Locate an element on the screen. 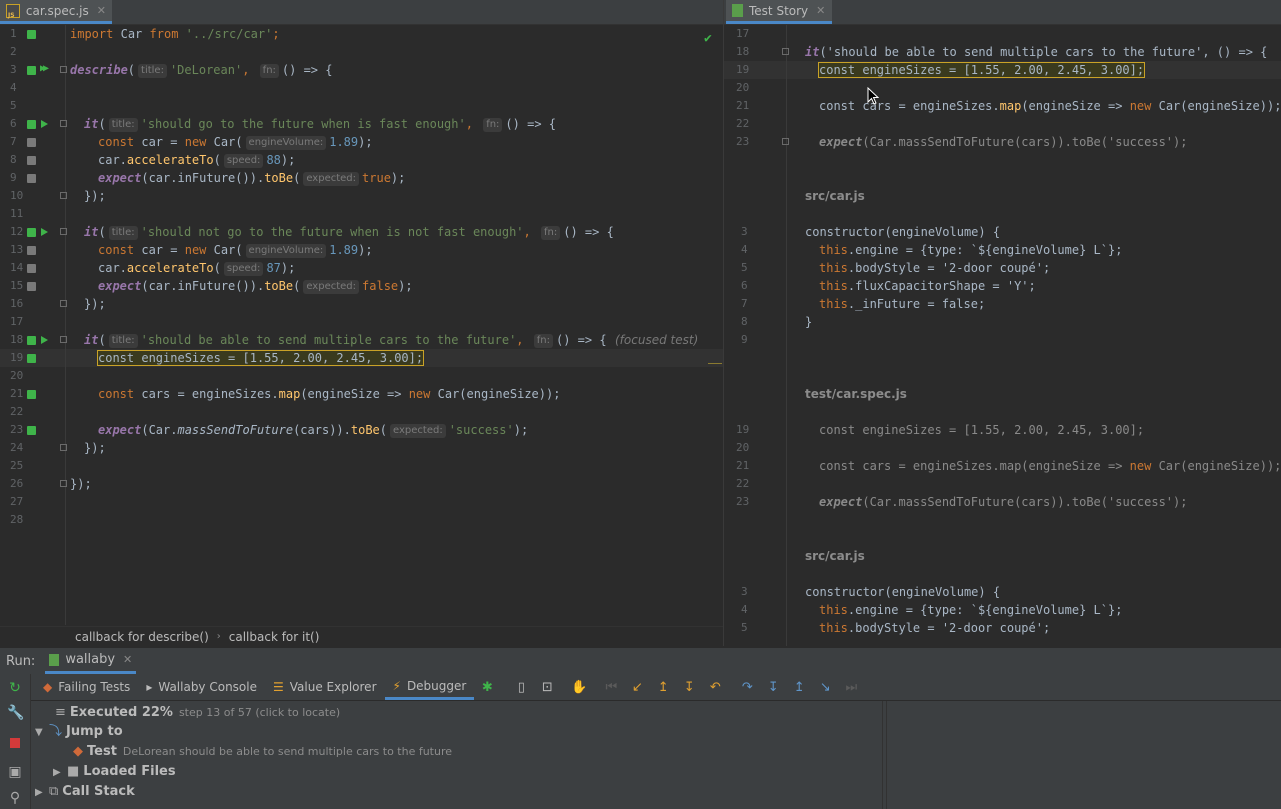  step-back-icon: ⏮ is located at coordinates (611, 687).